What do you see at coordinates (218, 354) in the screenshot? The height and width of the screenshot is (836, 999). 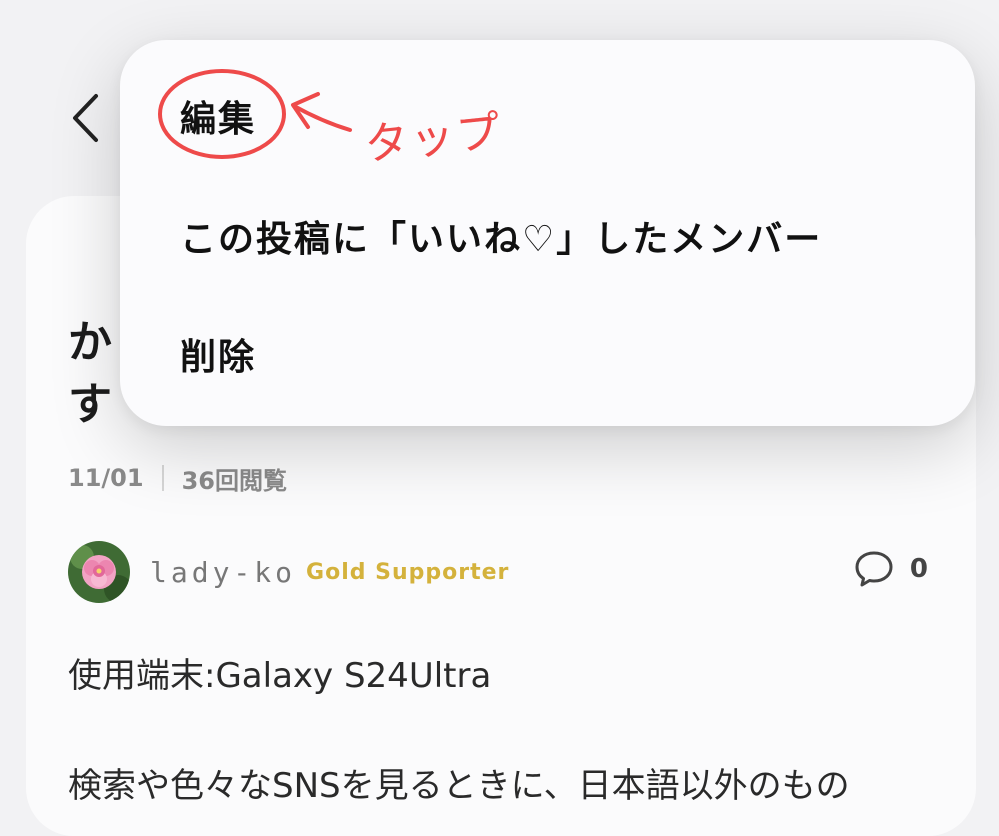 I see `menu-item-delete: 削除` at bounding box center [218, 354].